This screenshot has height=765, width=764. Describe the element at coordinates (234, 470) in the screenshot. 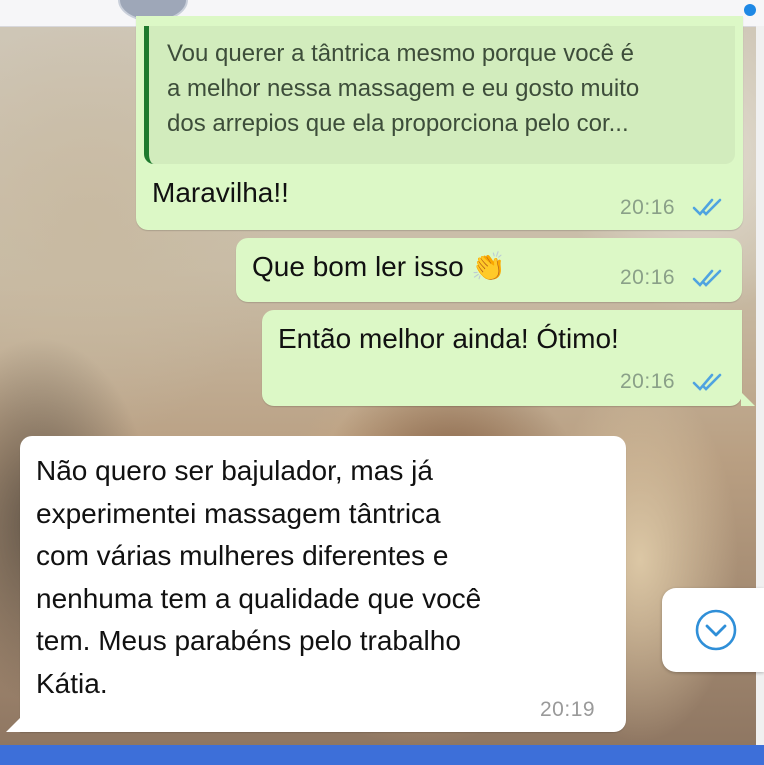

I see `message-line: Não quero ser bajulador, mas já` at that location.